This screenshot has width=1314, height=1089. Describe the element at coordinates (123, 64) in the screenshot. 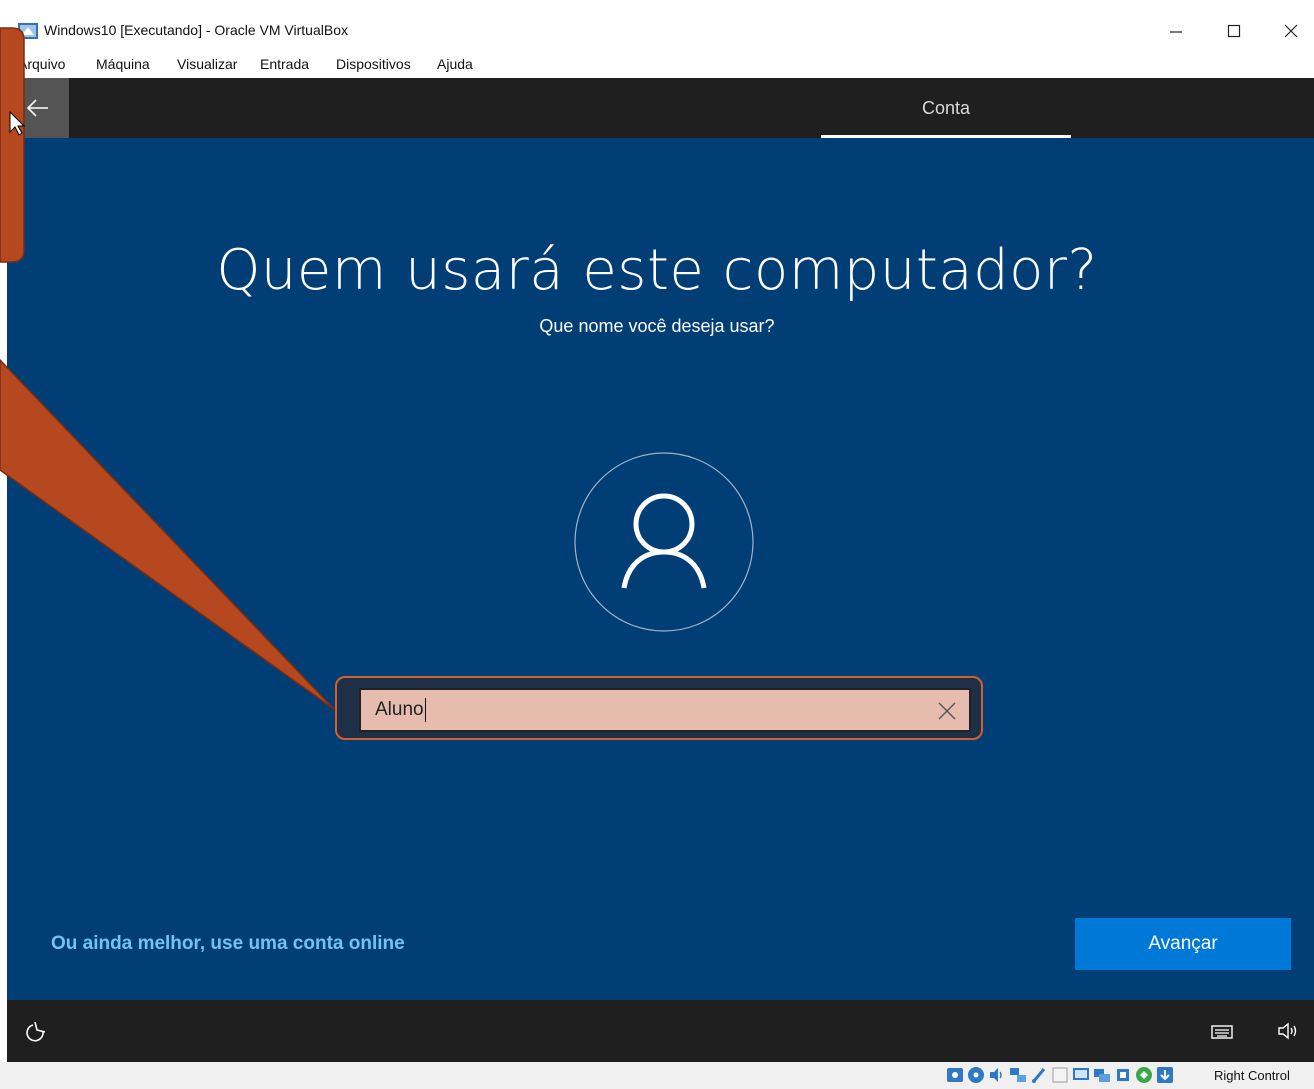

I see `menu-maquina: Máquina` at that location.